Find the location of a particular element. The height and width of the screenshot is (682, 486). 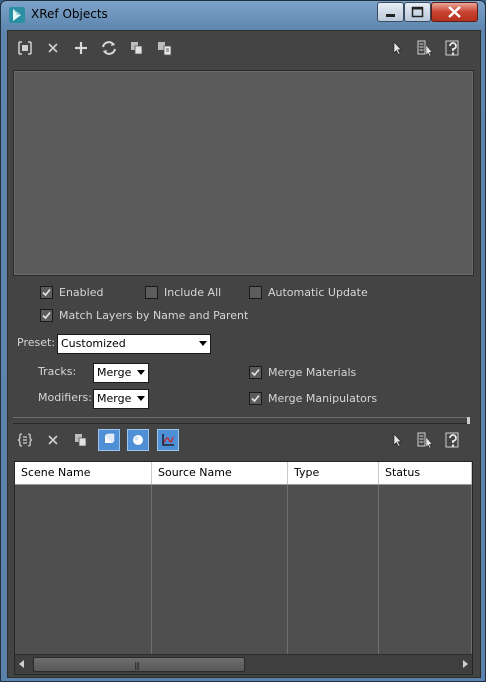

merge-manipulators-checkbox: Merge Manipulators is located at coordinates (313, 398).